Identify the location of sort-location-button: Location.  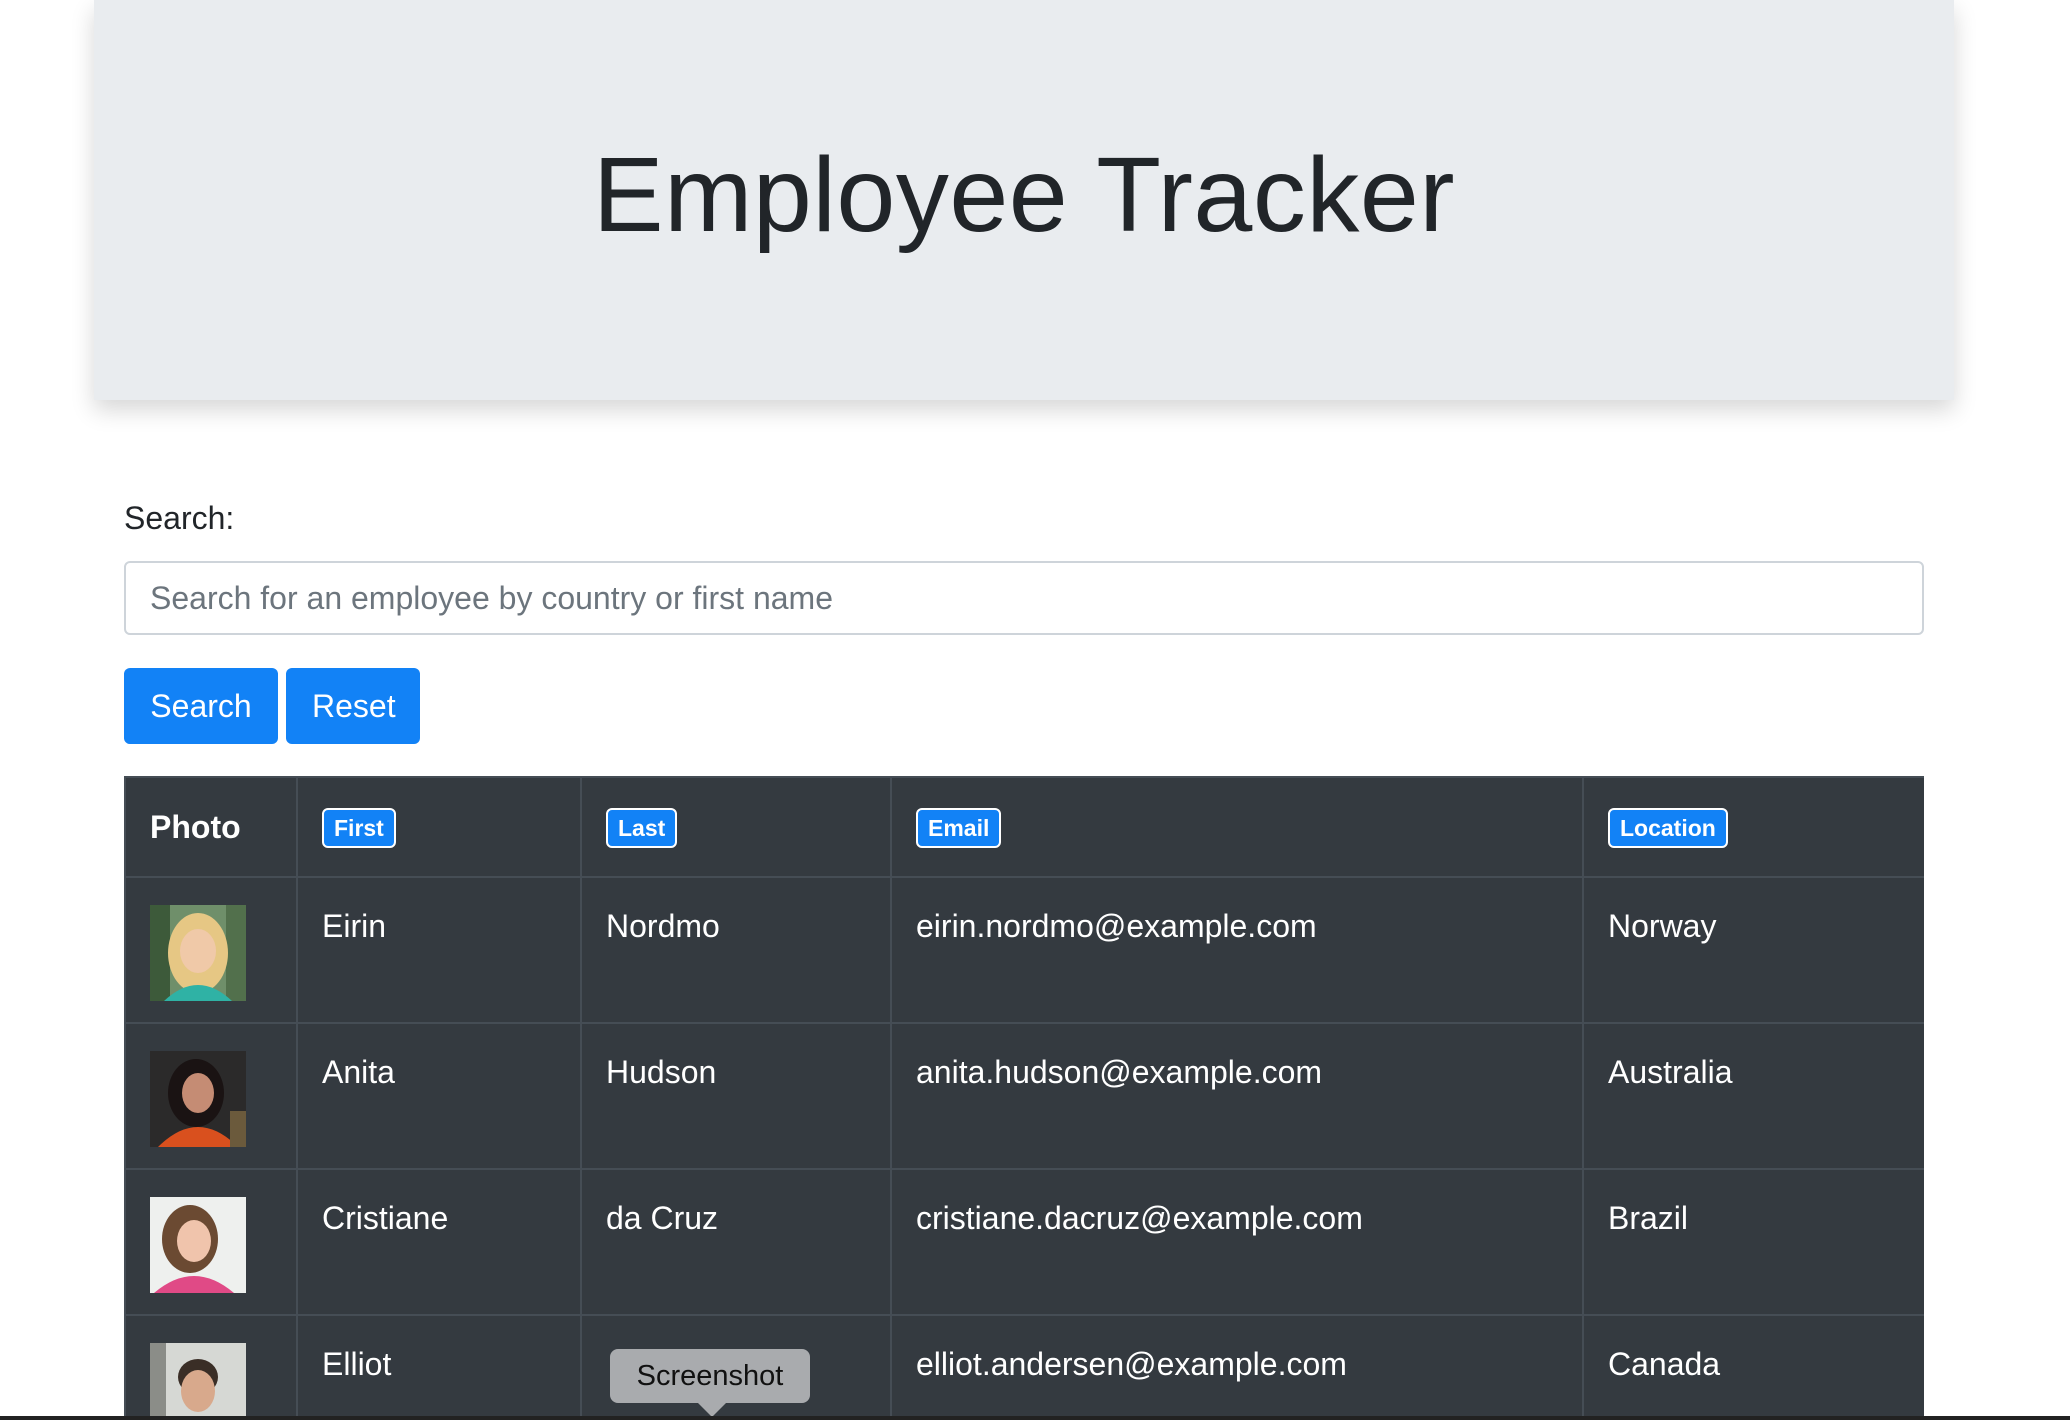
(1668, 827).